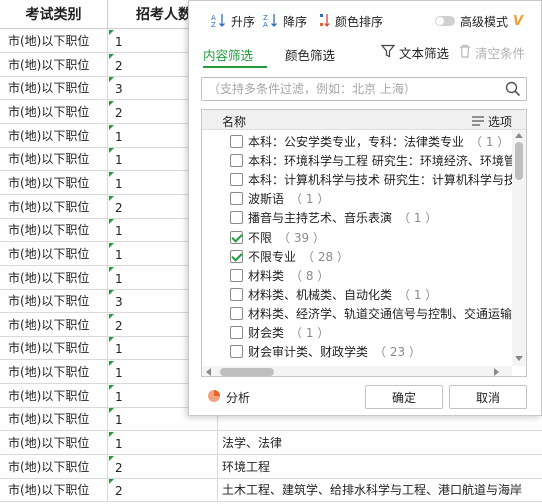 This screenshot has height=504, width=542. Describe the element at coordinates (519, 161) in the screenshot. I see `vertical-scroll-thumb` at that location.